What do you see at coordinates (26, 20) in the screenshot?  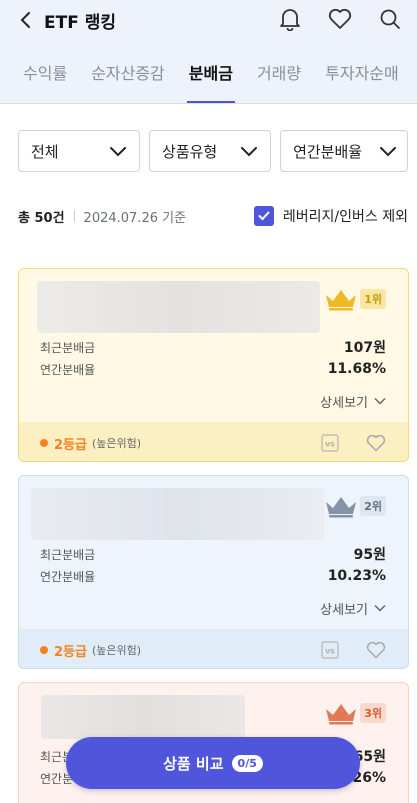 I see `back-icon` at bounding box center [26, 20].